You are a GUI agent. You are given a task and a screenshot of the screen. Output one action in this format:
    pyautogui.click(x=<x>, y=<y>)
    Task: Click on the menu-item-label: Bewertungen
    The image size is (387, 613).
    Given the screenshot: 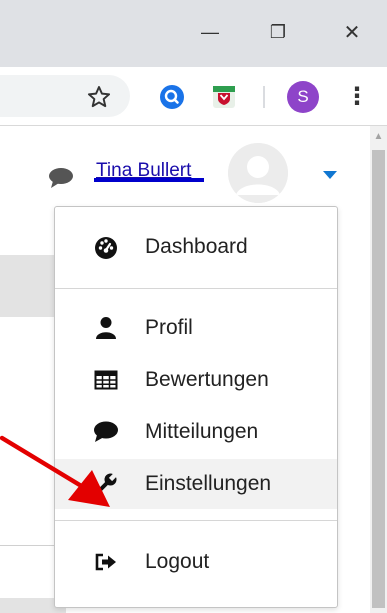 What is the action you would take?
    pyautogui.click(x=207, y=379)
    